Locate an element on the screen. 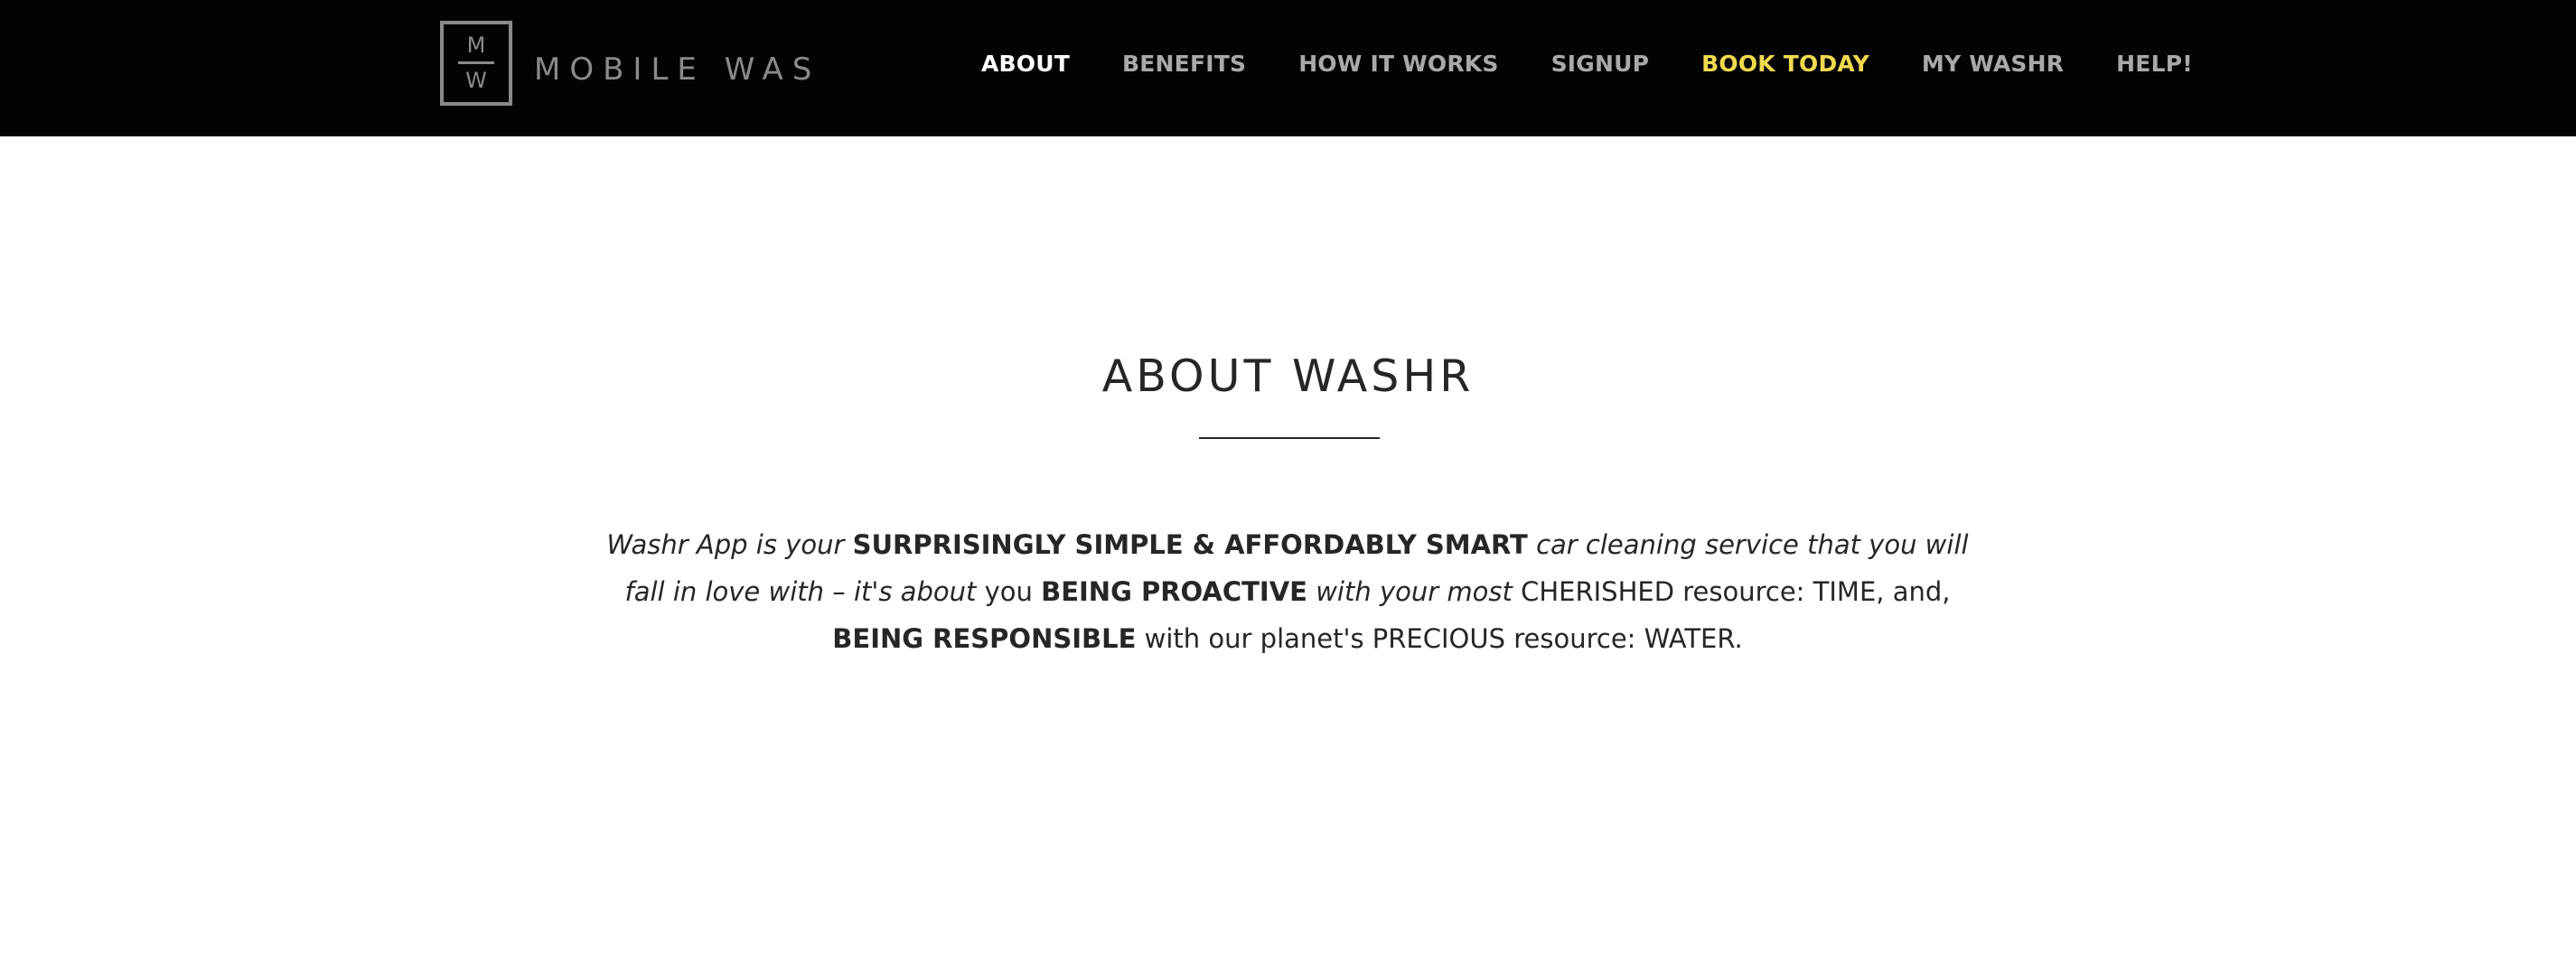 Image resolution: width=2576 pixels, height=962 pixels. intro-part-8: BEING RESPONSIBLE is located at coordinates (984, 638).